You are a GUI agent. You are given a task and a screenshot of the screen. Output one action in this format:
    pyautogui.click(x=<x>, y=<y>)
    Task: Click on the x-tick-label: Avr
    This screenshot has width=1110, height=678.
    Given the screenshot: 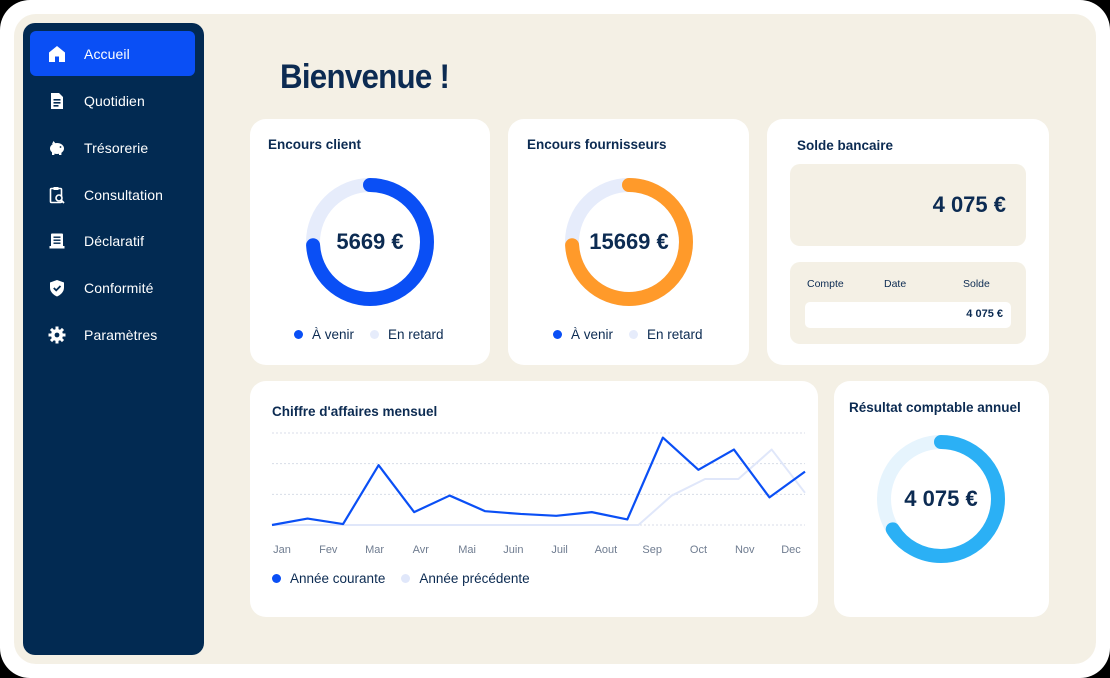 What is the action you would take?
    pyautogui.click(x=421, y=550)
    